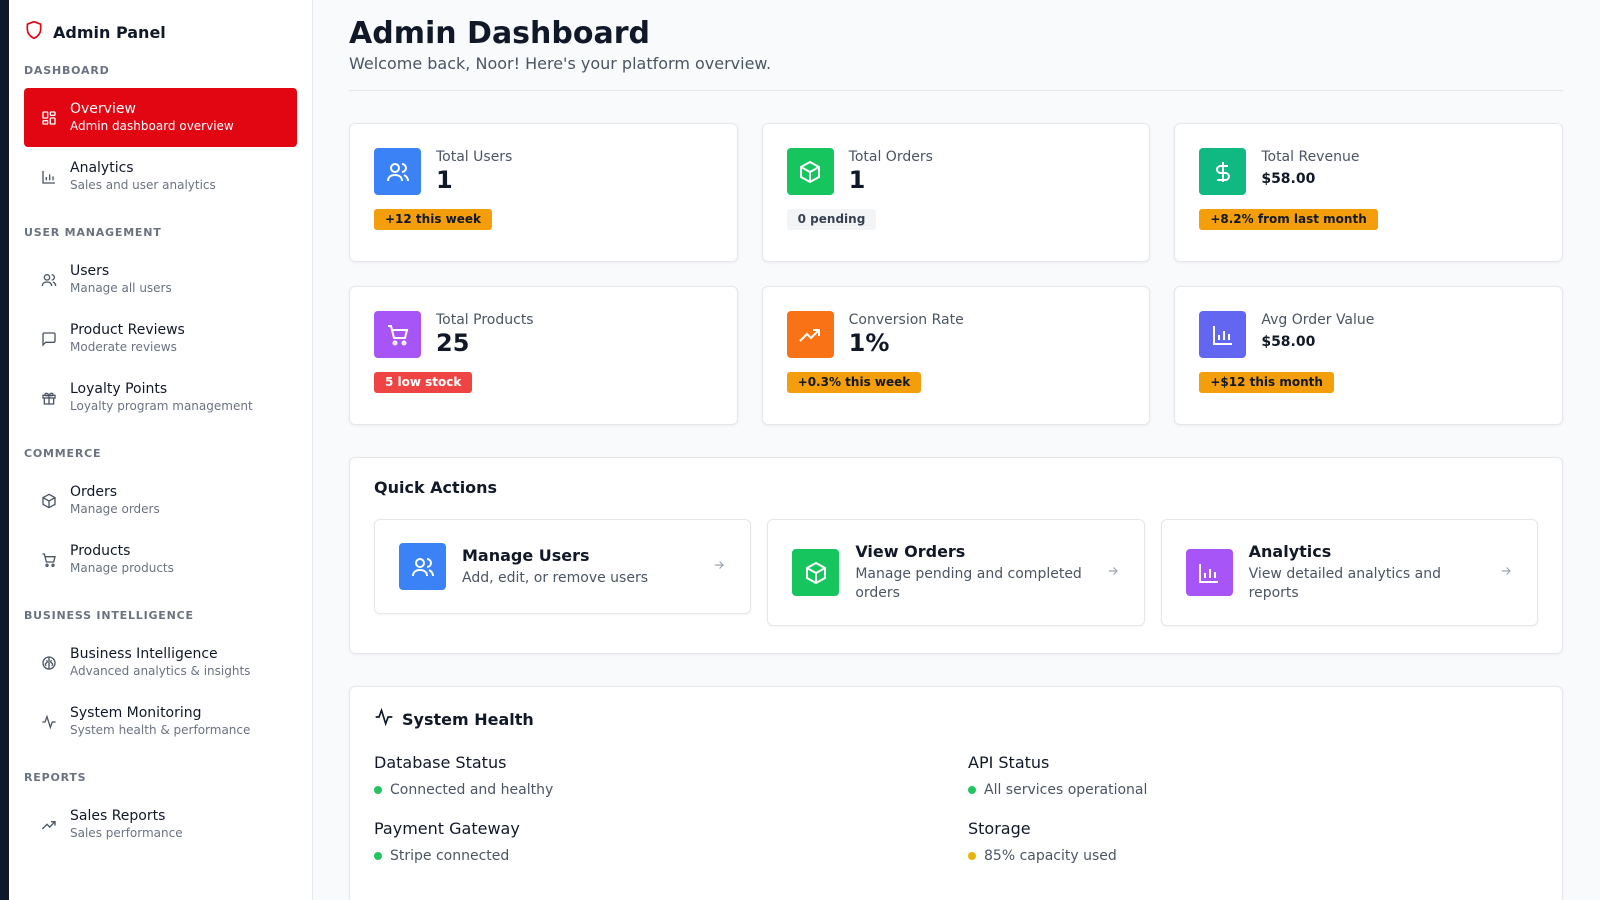  I want to click on sidebar-item-sub: Moderate reviews, so click(123, 347).